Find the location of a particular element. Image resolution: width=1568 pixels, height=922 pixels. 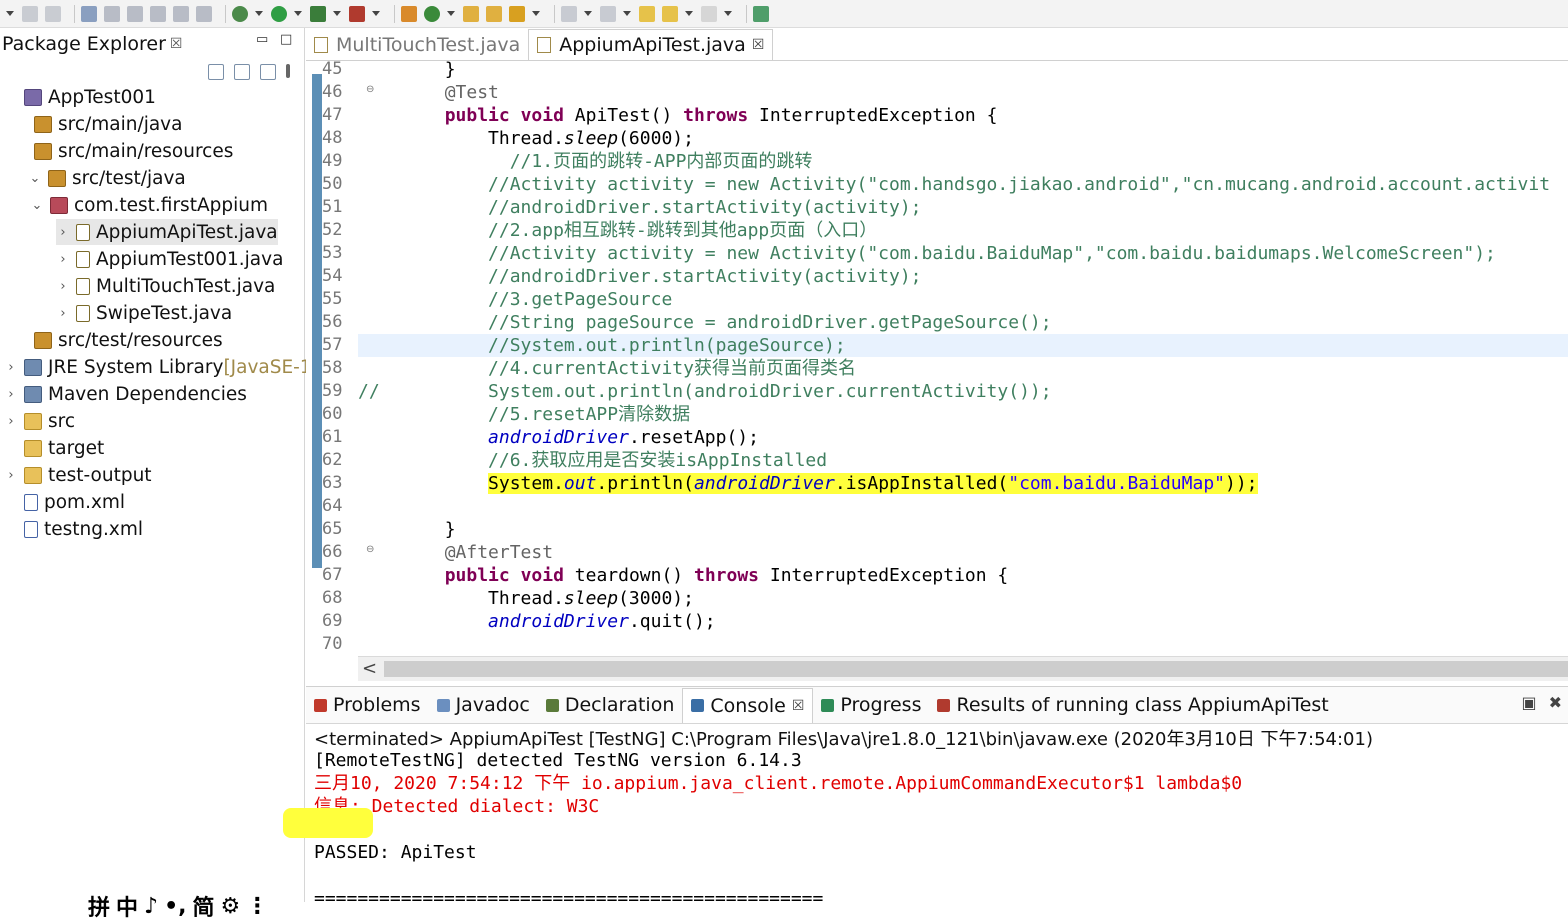

previous-annotation-dropdown-icon is located at coordinates (627, 13).